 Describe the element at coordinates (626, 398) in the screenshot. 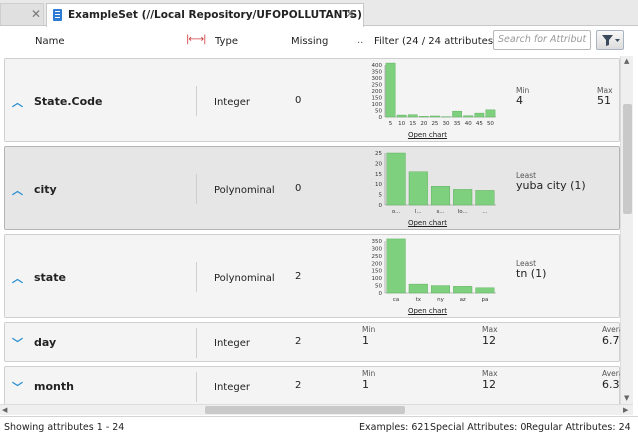

I see `scroll-down-icon: ▼` at that location.